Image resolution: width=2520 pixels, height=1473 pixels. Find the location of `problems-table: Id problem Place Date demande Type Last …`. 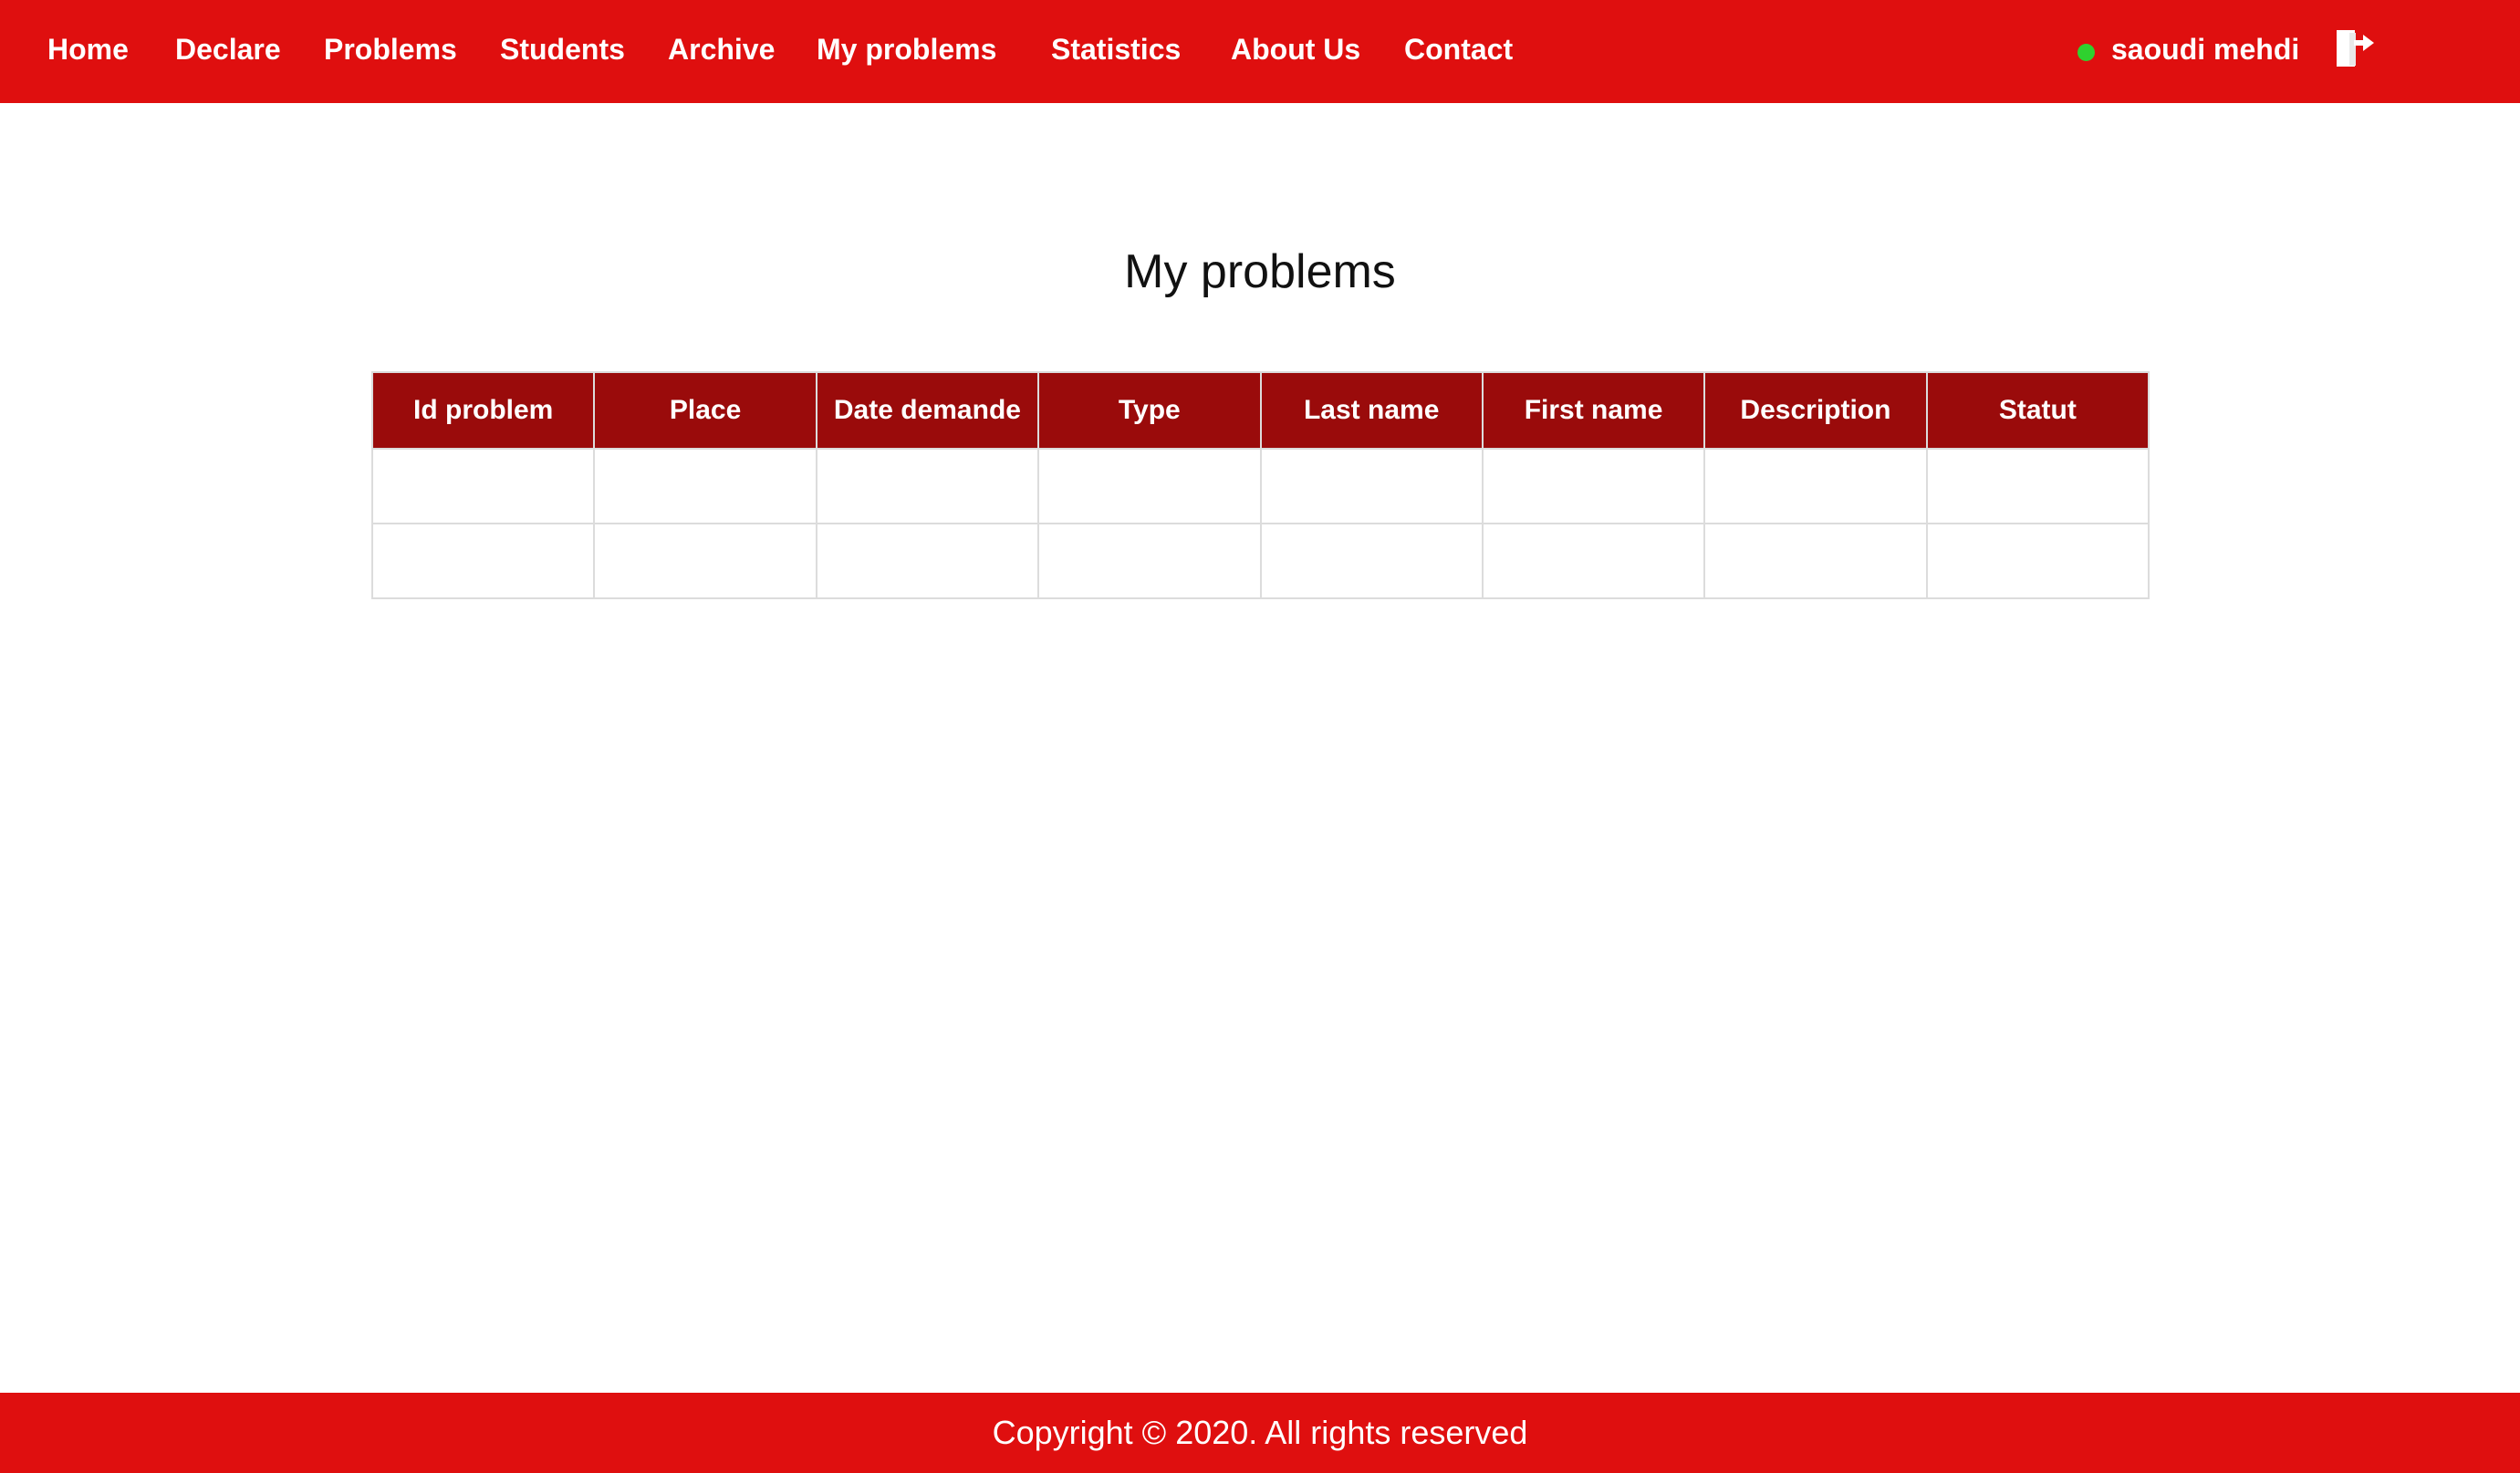

problems-table: Id problem Place Date demande Type Last … is located at coordinates (1260, 485).